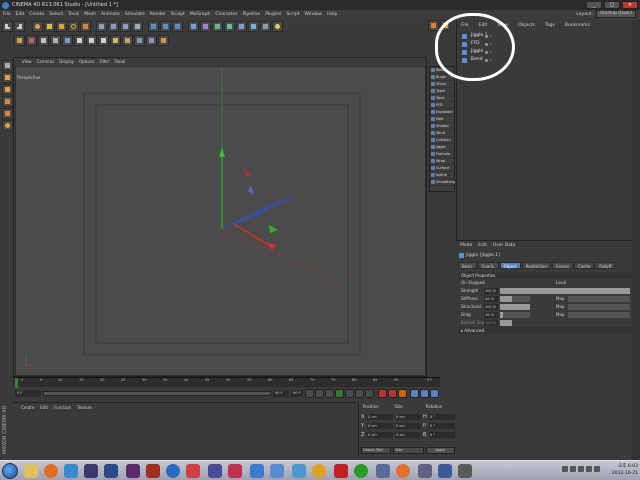 Image resolution: width=640 pixels, height=480 pixels. I want to click on explorer-icon, so click(31, 471).